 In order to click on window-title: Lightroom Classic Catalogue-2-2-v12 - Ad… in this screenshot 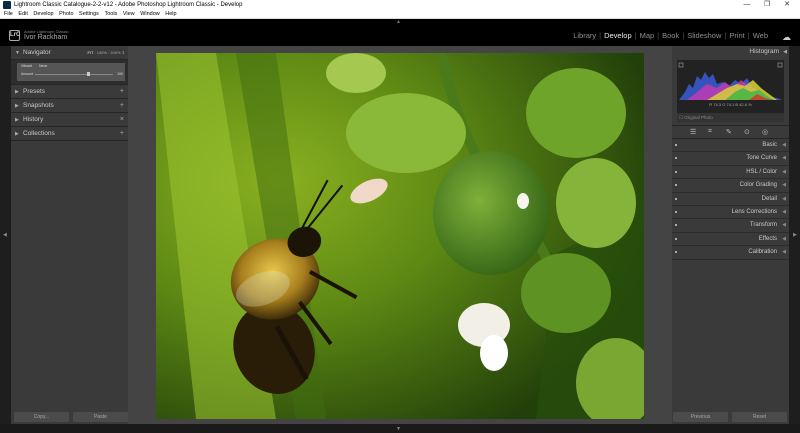, I will do `click(128, 5)`.